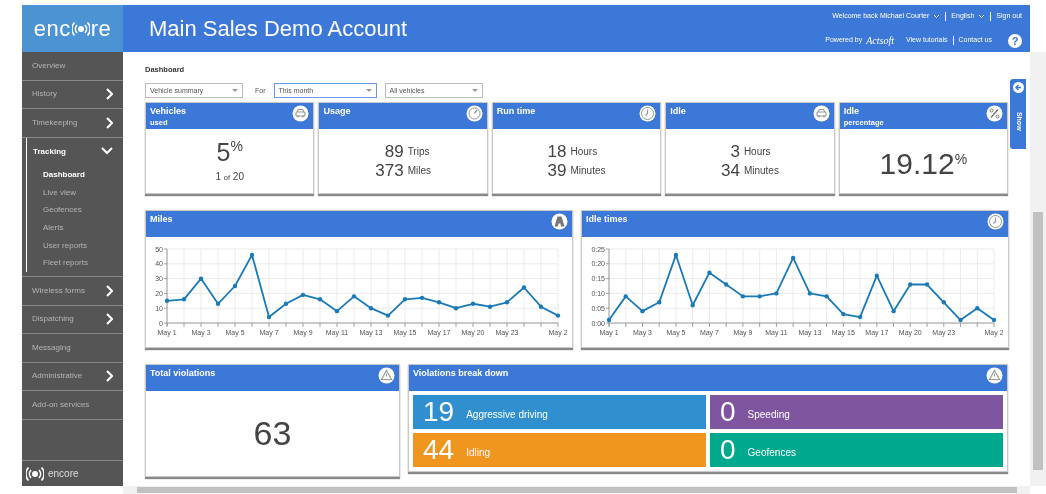 The width and height of the screenshot is (1046, 494). What do you see at coordinates (771, 453) in the screenshot?
I see `violation-label: Geofences` at bounding box center [771, 453].